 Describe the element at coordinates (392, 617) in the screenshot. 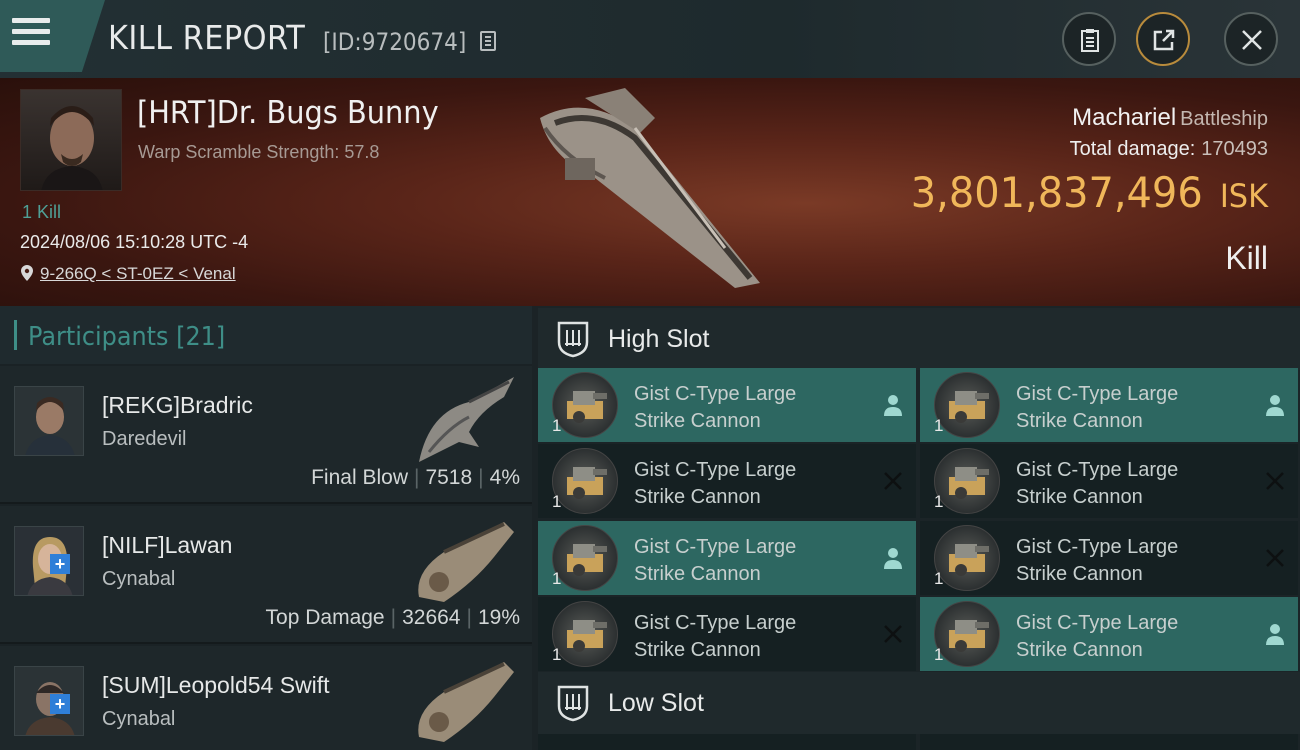

I see `participant-stats: Top Damage | 32664 | 19%` at that location.